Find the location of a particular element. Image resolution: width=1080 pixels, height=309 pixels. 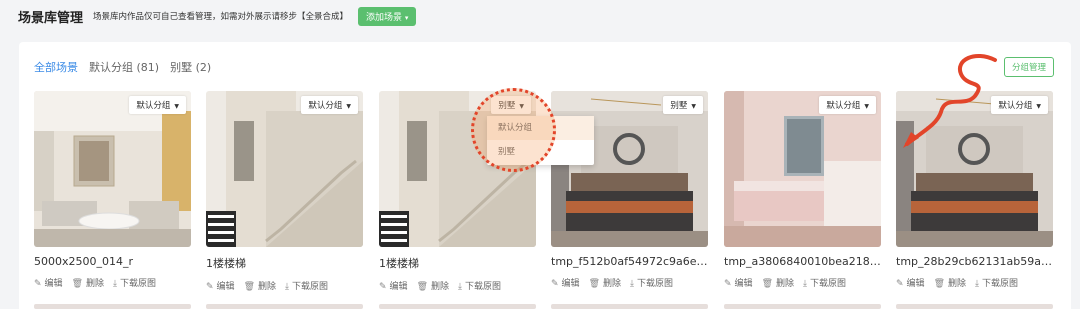

add-scene-button: 添加场景 ▾ is located at coordinates (387, 16).